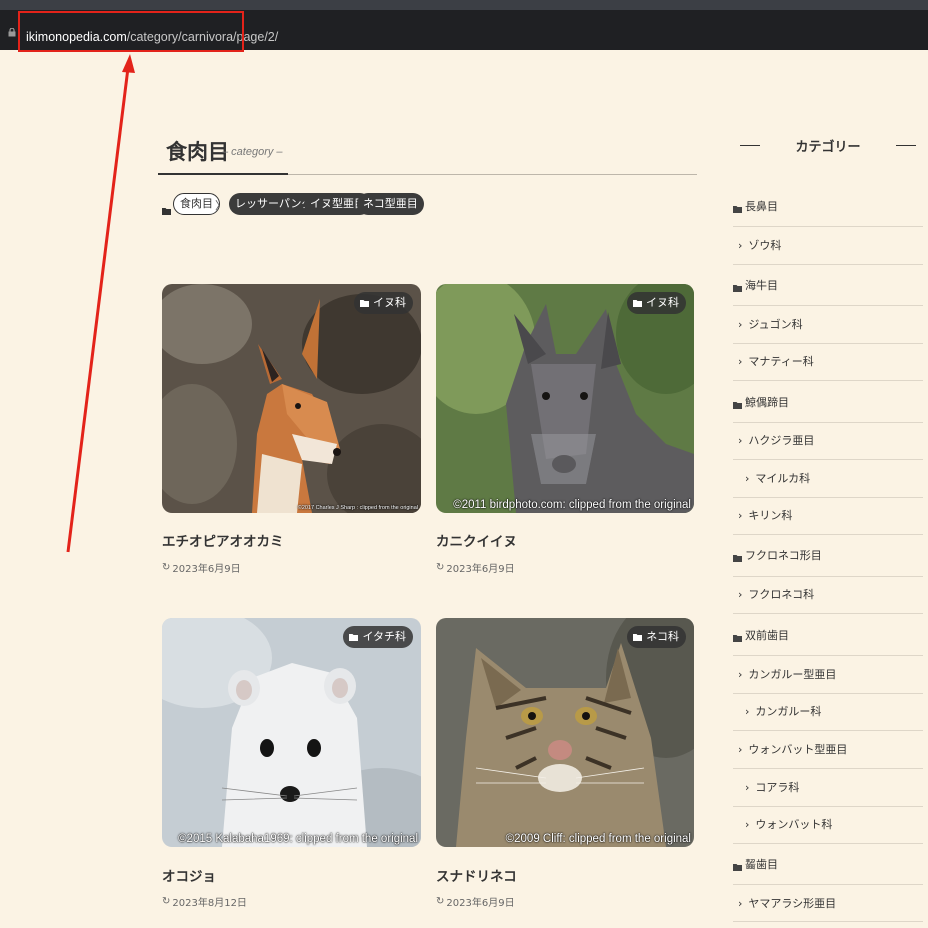 The height and width of the screenshot is (928, 928). Describe the element at coordinates (201, 568) in the screenshot. I see `post-date: ↻ 2023年6月9日` at that location.